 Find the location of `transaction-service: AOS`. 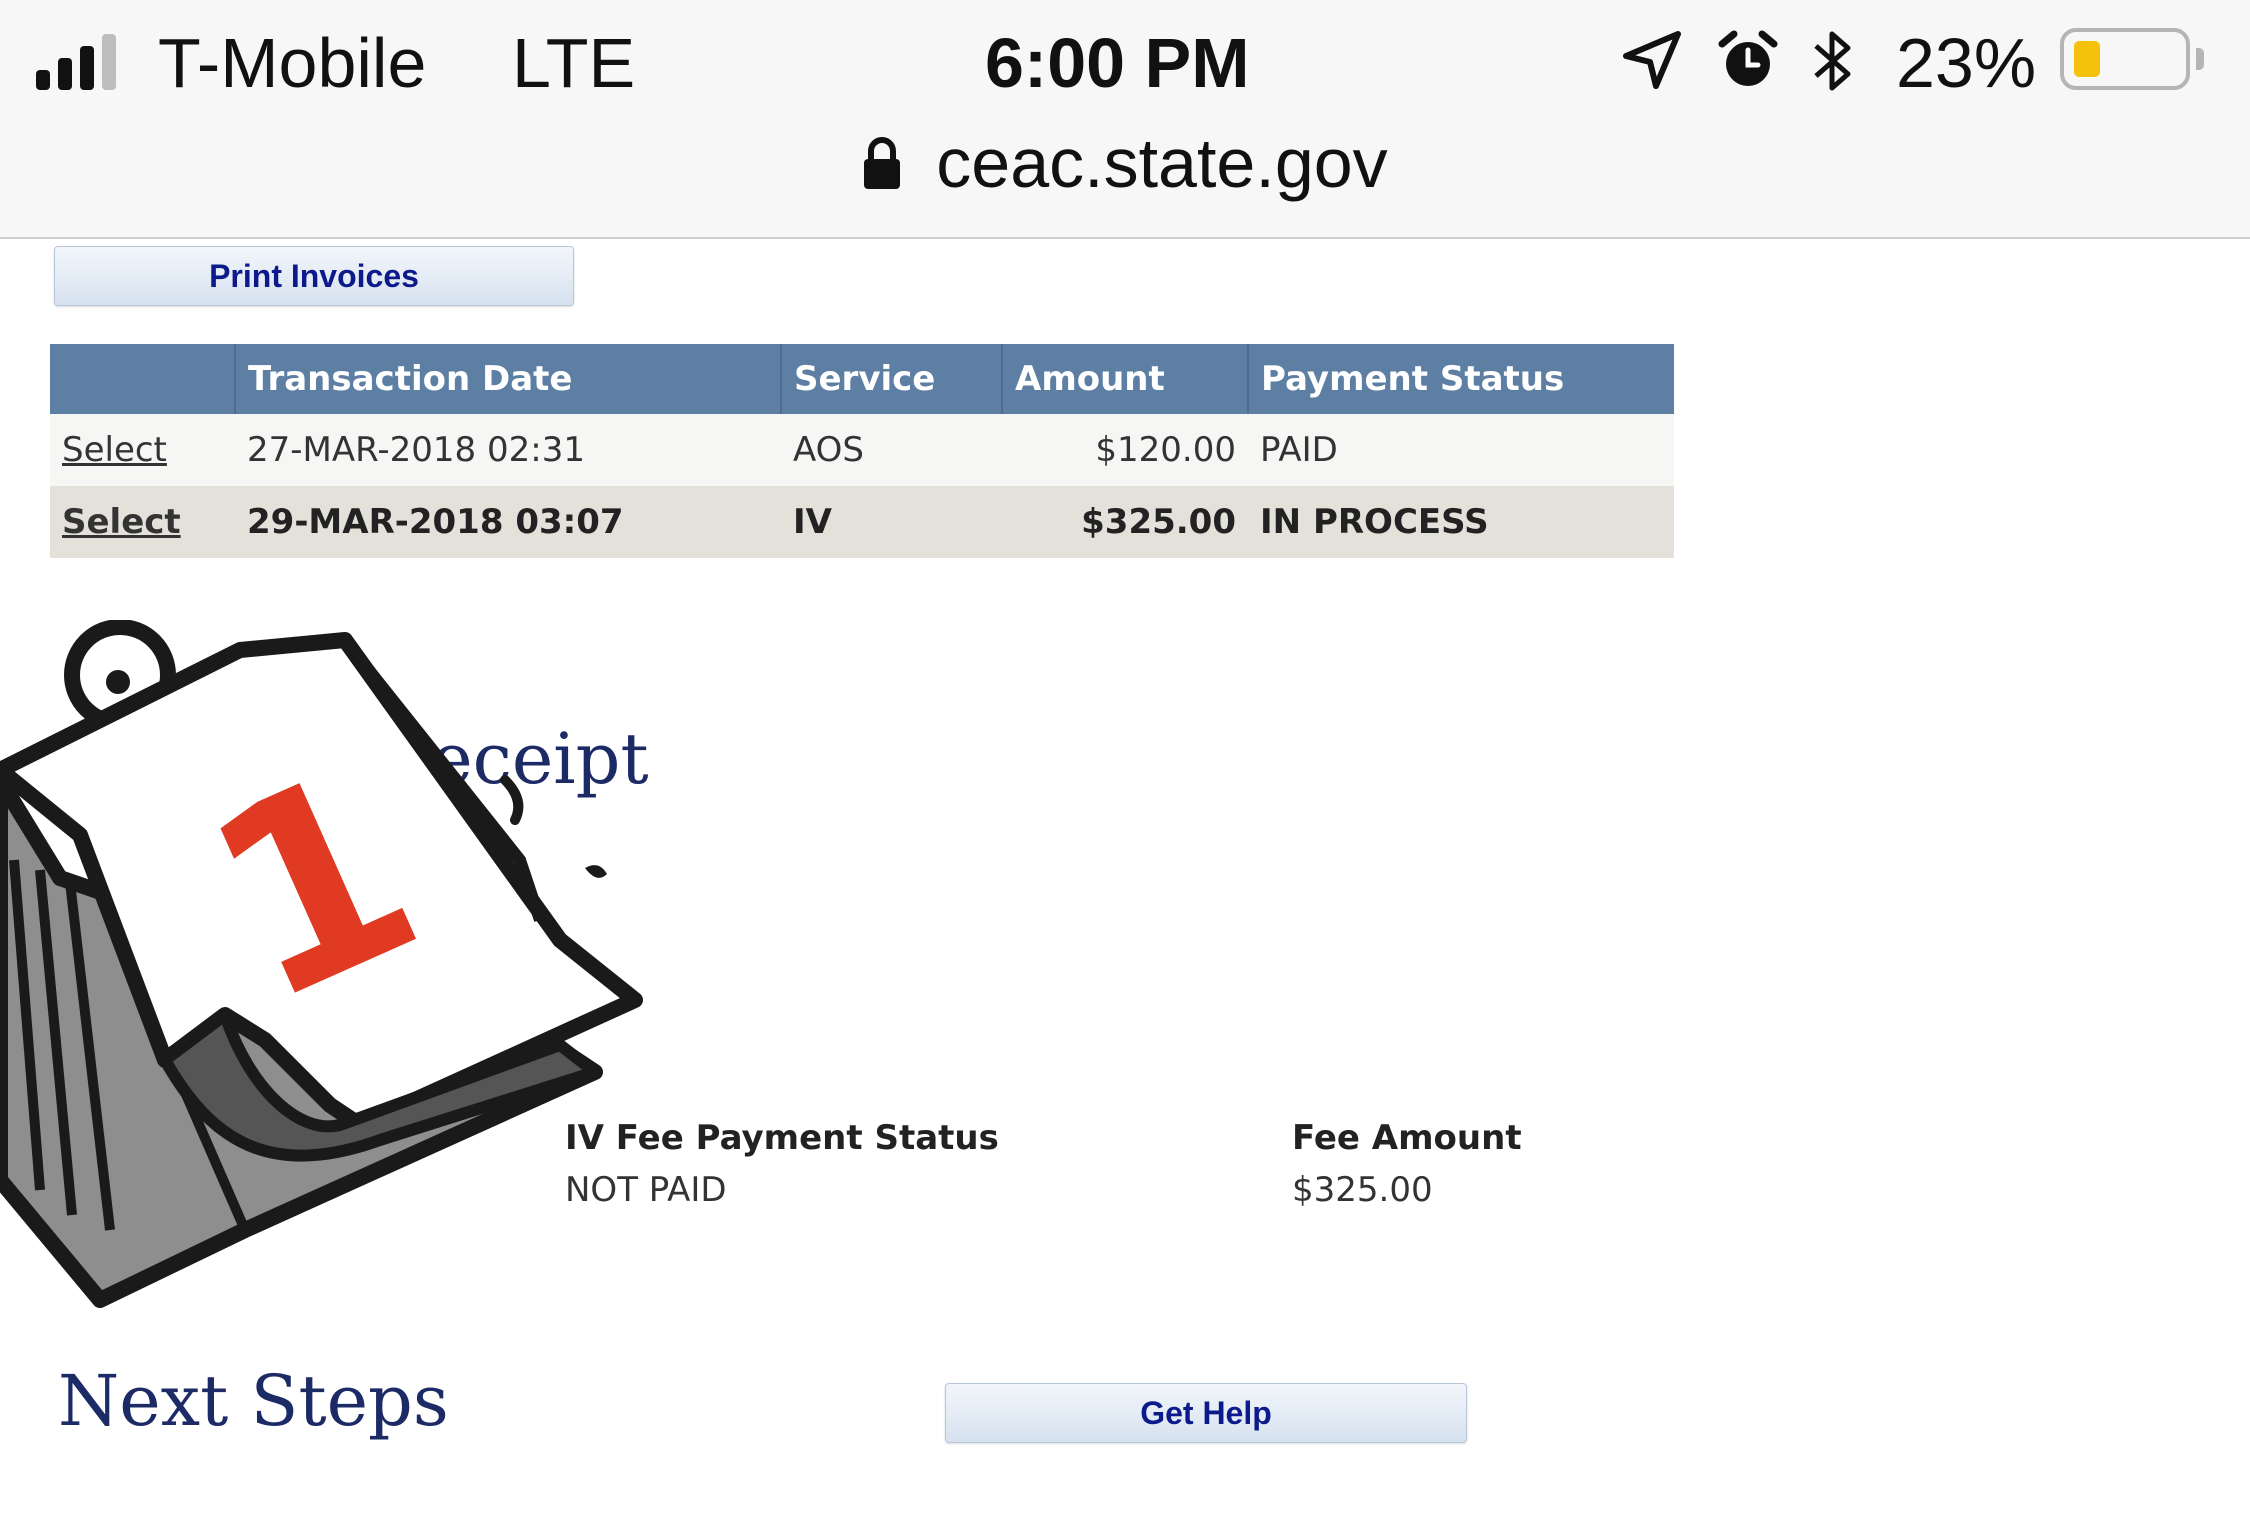

transaction-service: AOS is located at coordinates (891, 450).